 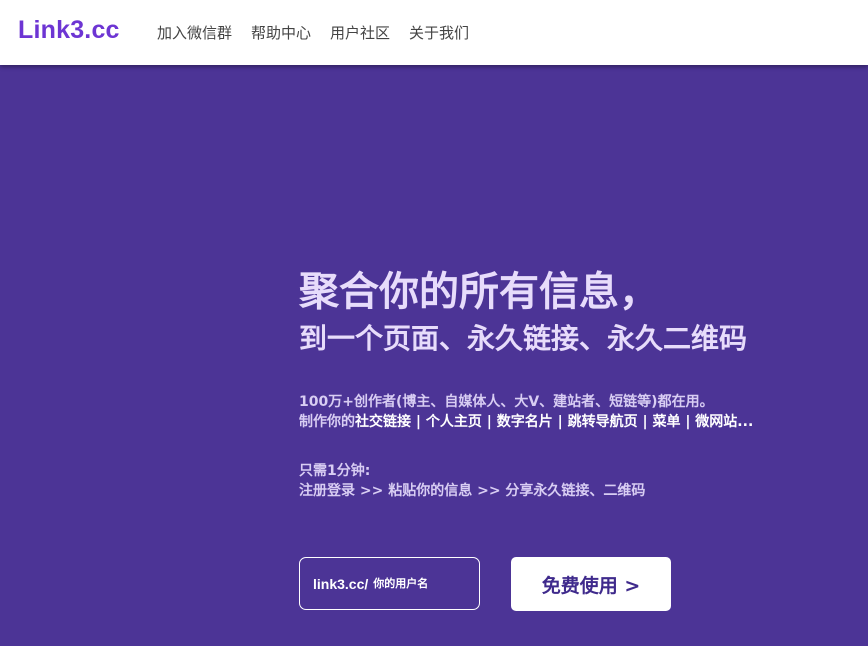 I want to click on nav-user-community: 用户社区, so click(x=360, y=32).